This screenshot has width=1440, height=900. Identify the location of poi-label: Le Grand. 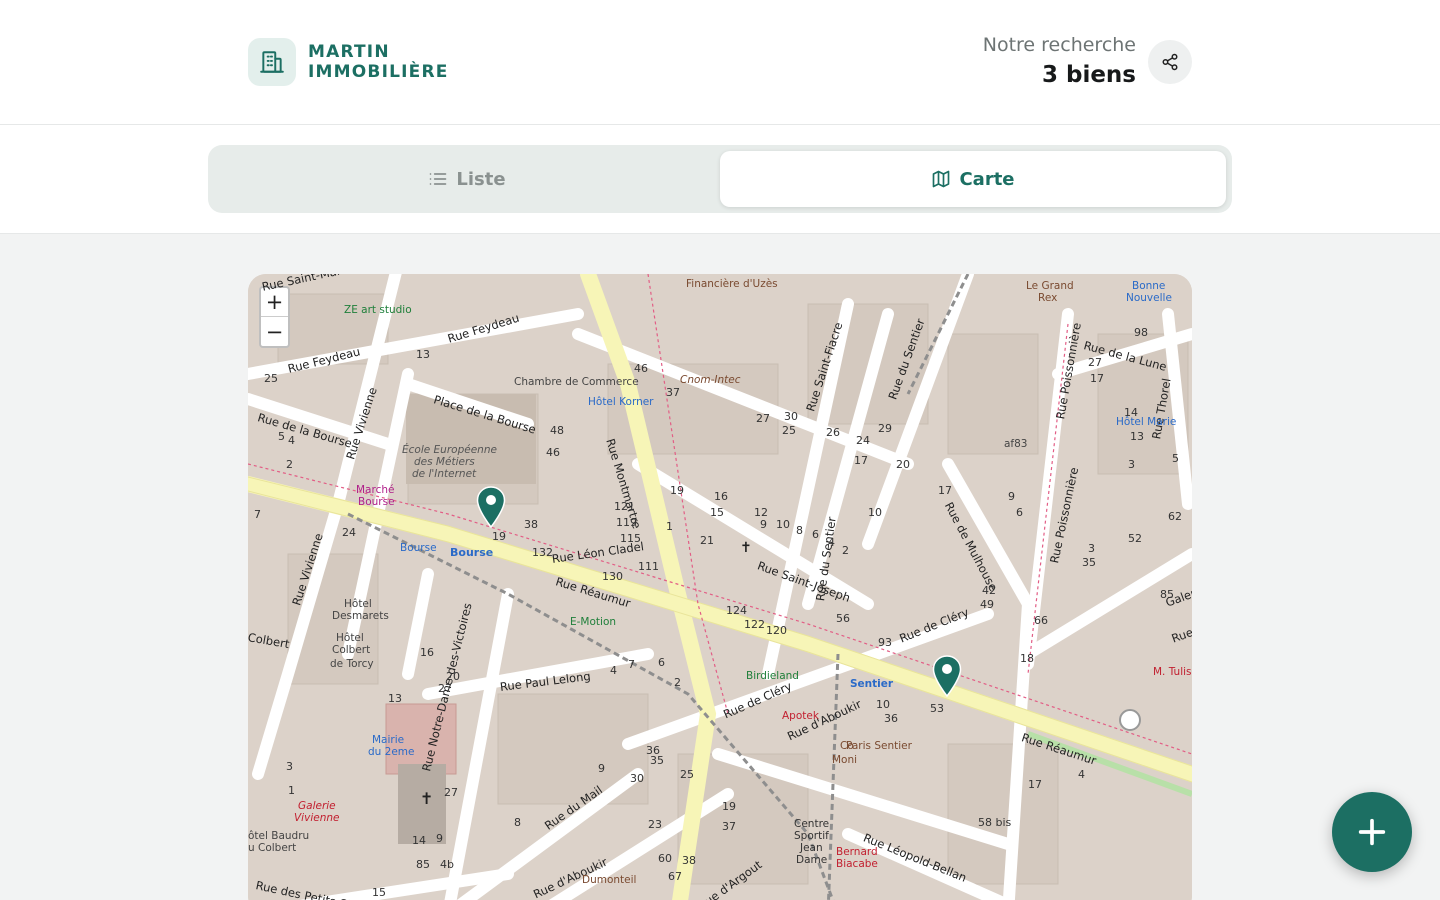
(1050, 286).